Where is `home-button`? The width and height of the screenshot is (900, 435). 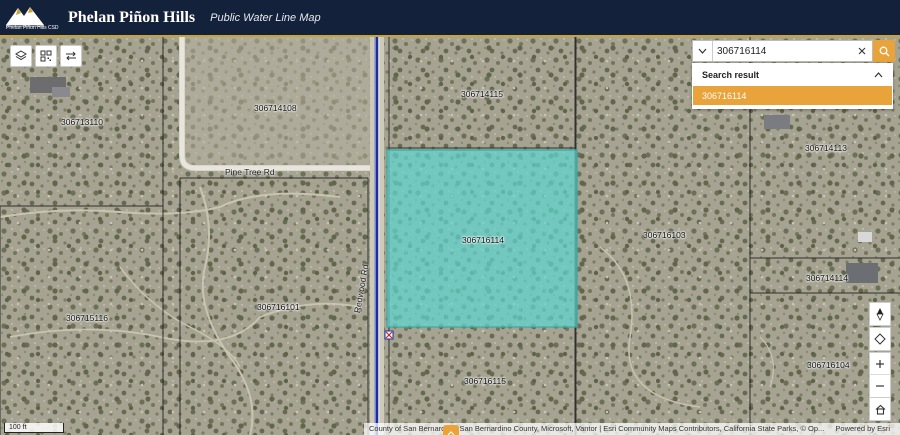
home-button is located at coordinates (880, 409).